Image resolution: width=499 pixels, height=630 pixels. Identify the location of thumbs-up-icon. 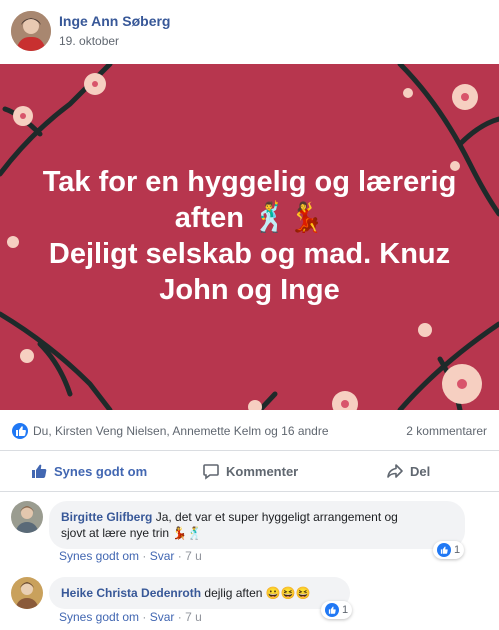
(39, 471).